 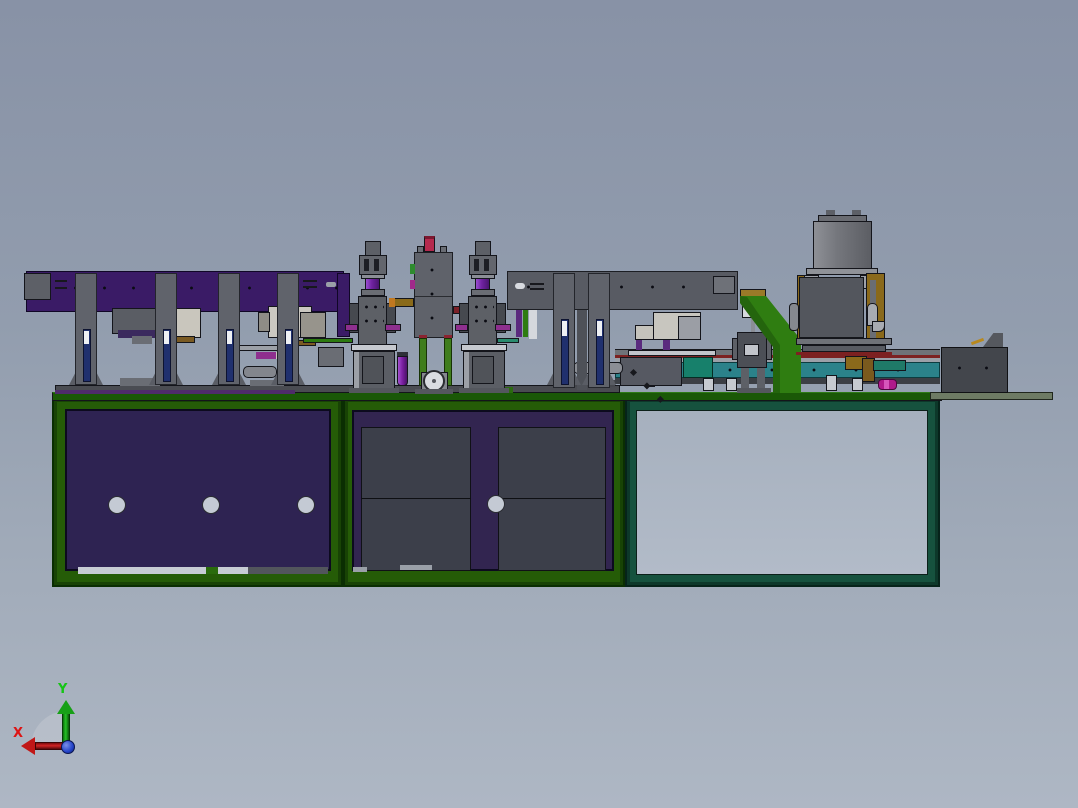 What do you see at coordinates (434, 391) in the screenshot?
I see `feeder-base` at bounding box center [434, 391].